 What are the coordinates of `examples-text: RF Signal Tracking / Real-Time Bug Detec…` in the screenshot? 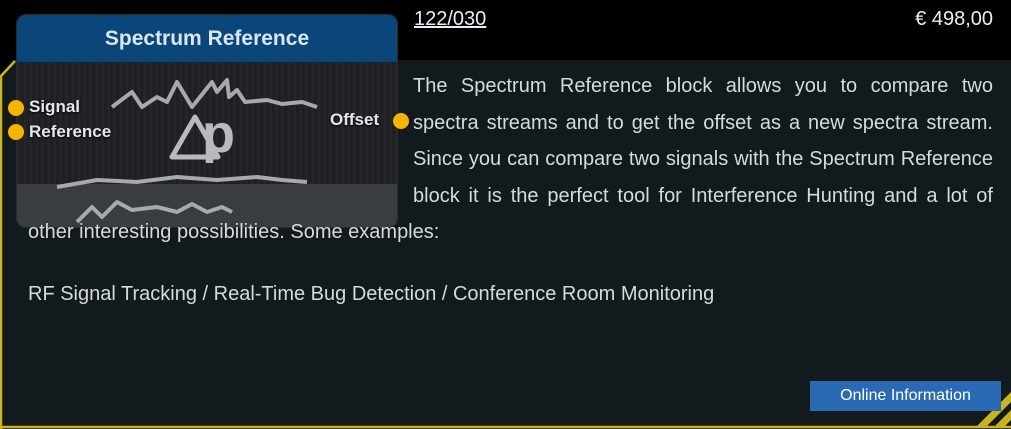 It's located at (371, 294).